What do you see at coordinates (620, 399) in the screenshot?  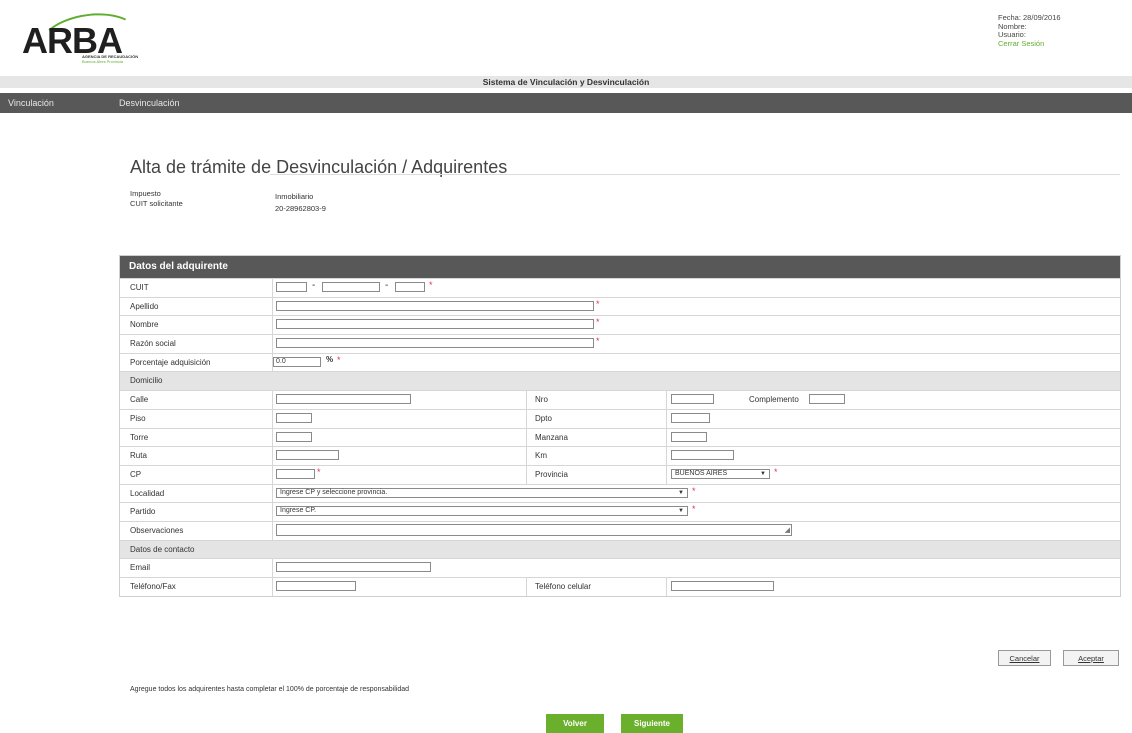 I see `row-calle: Calle Nro Complemento` at bounding box center [620, 399].